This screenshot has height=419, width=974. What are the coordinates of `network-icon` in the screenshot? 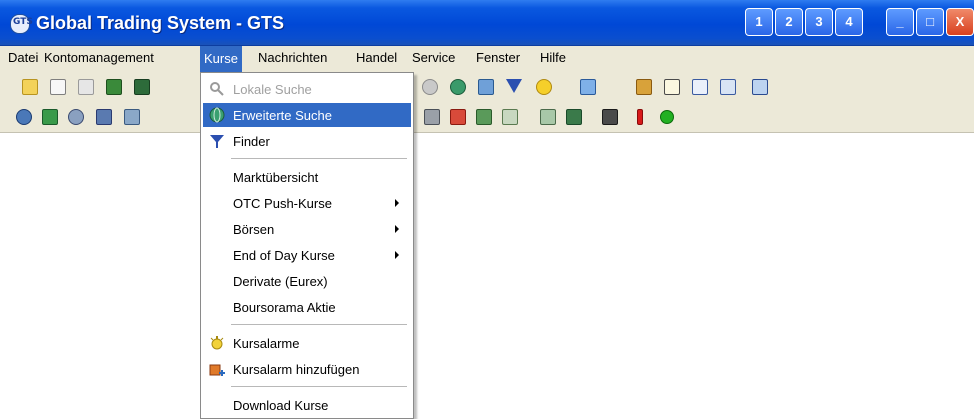 It's located at (76, 117).